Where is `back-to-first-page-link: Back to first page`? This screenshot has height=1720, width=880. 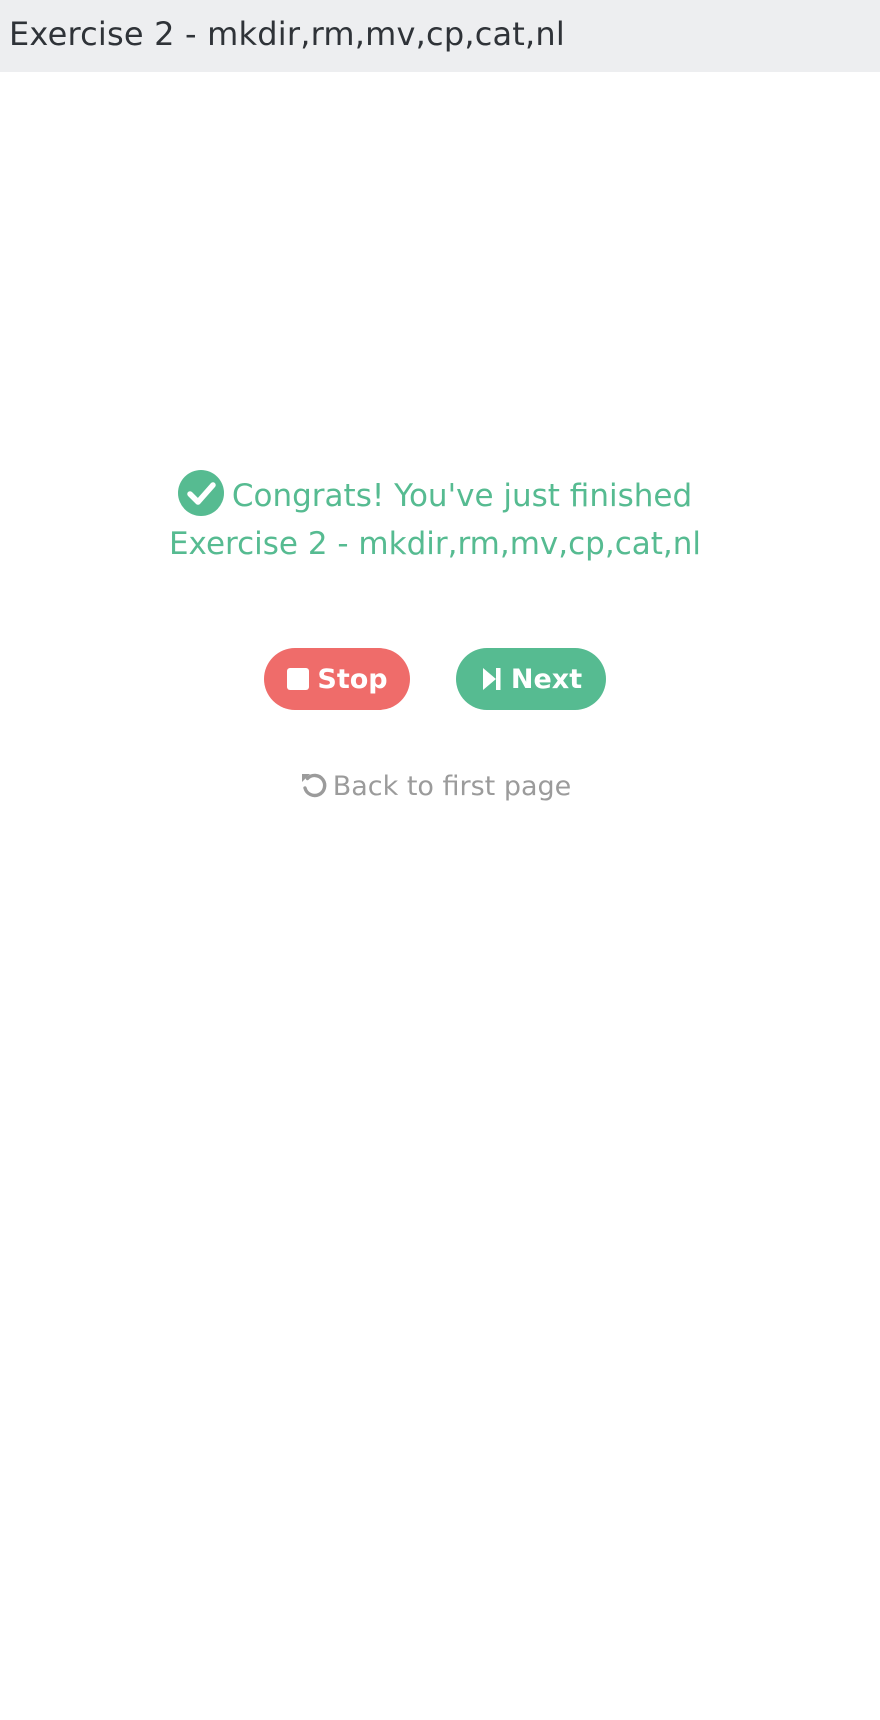 back-to-first-page-link: Back to first page is located at coordinates (435, 786).